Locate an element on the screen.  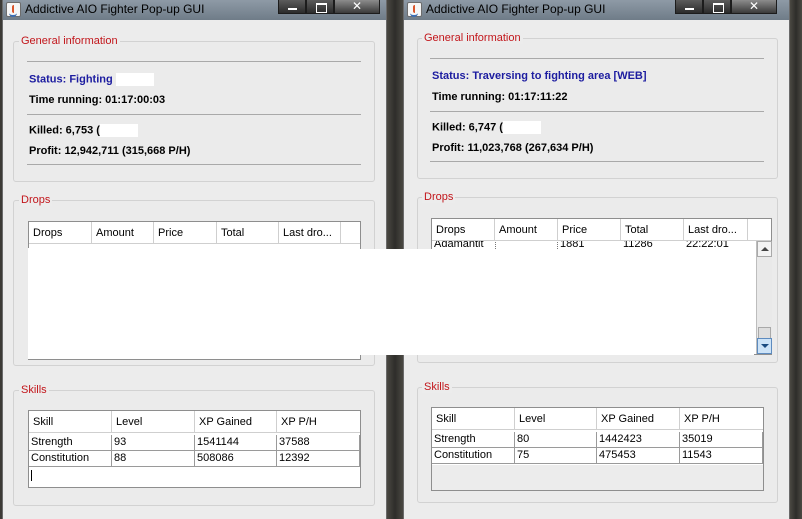
scroll-down-arrow-icon is located at coordinates (764, 346).